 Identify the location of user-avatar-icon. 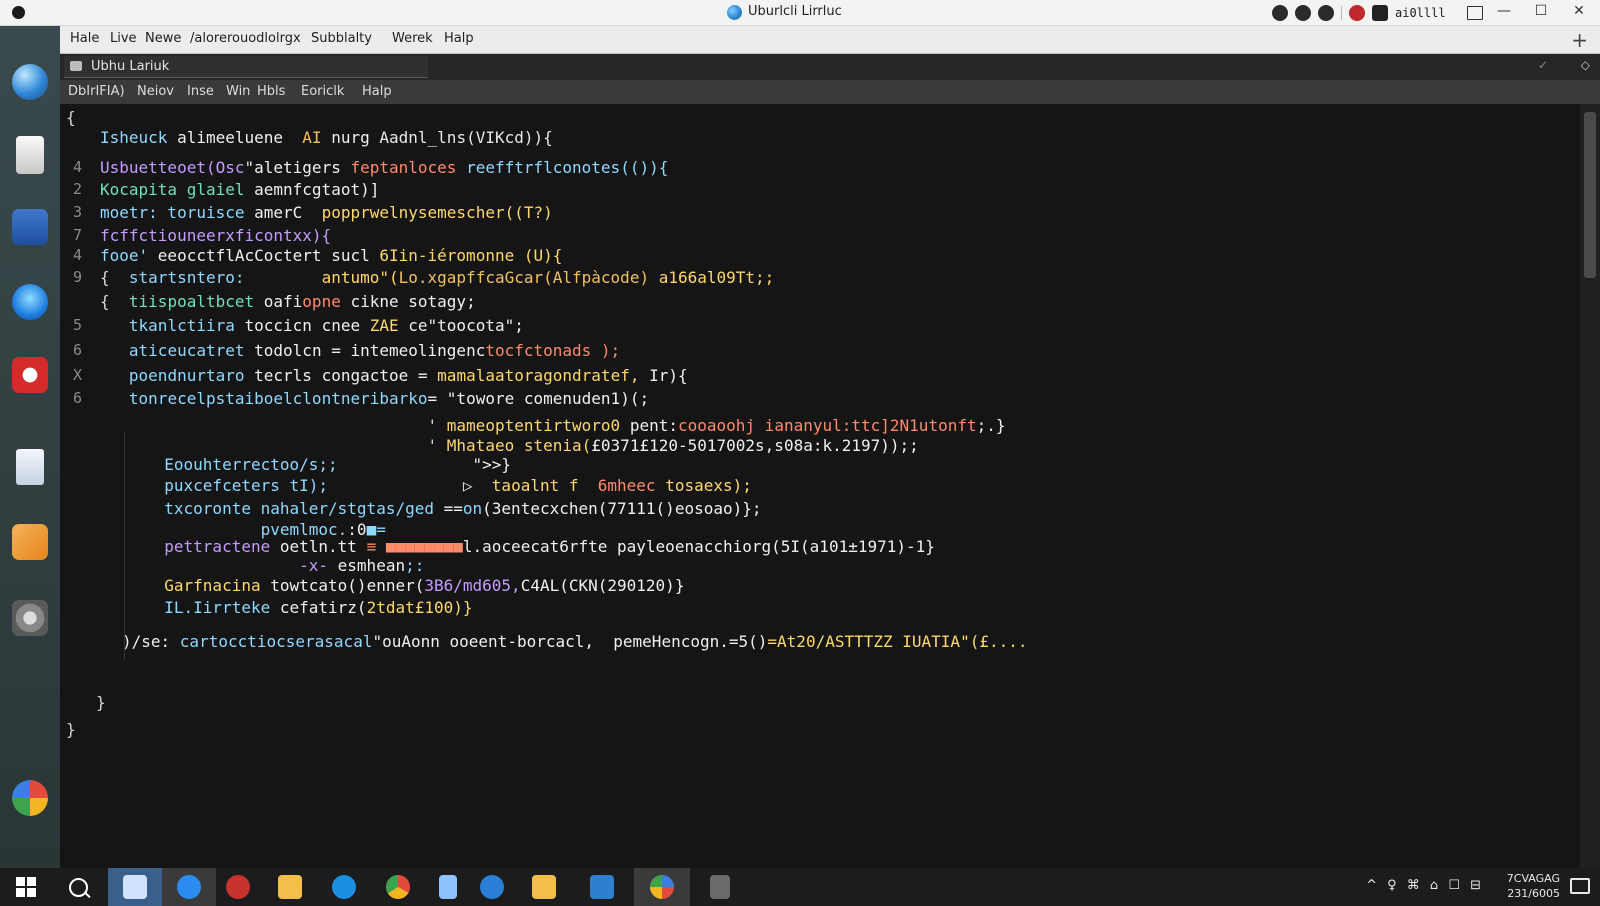
(1380, 13).